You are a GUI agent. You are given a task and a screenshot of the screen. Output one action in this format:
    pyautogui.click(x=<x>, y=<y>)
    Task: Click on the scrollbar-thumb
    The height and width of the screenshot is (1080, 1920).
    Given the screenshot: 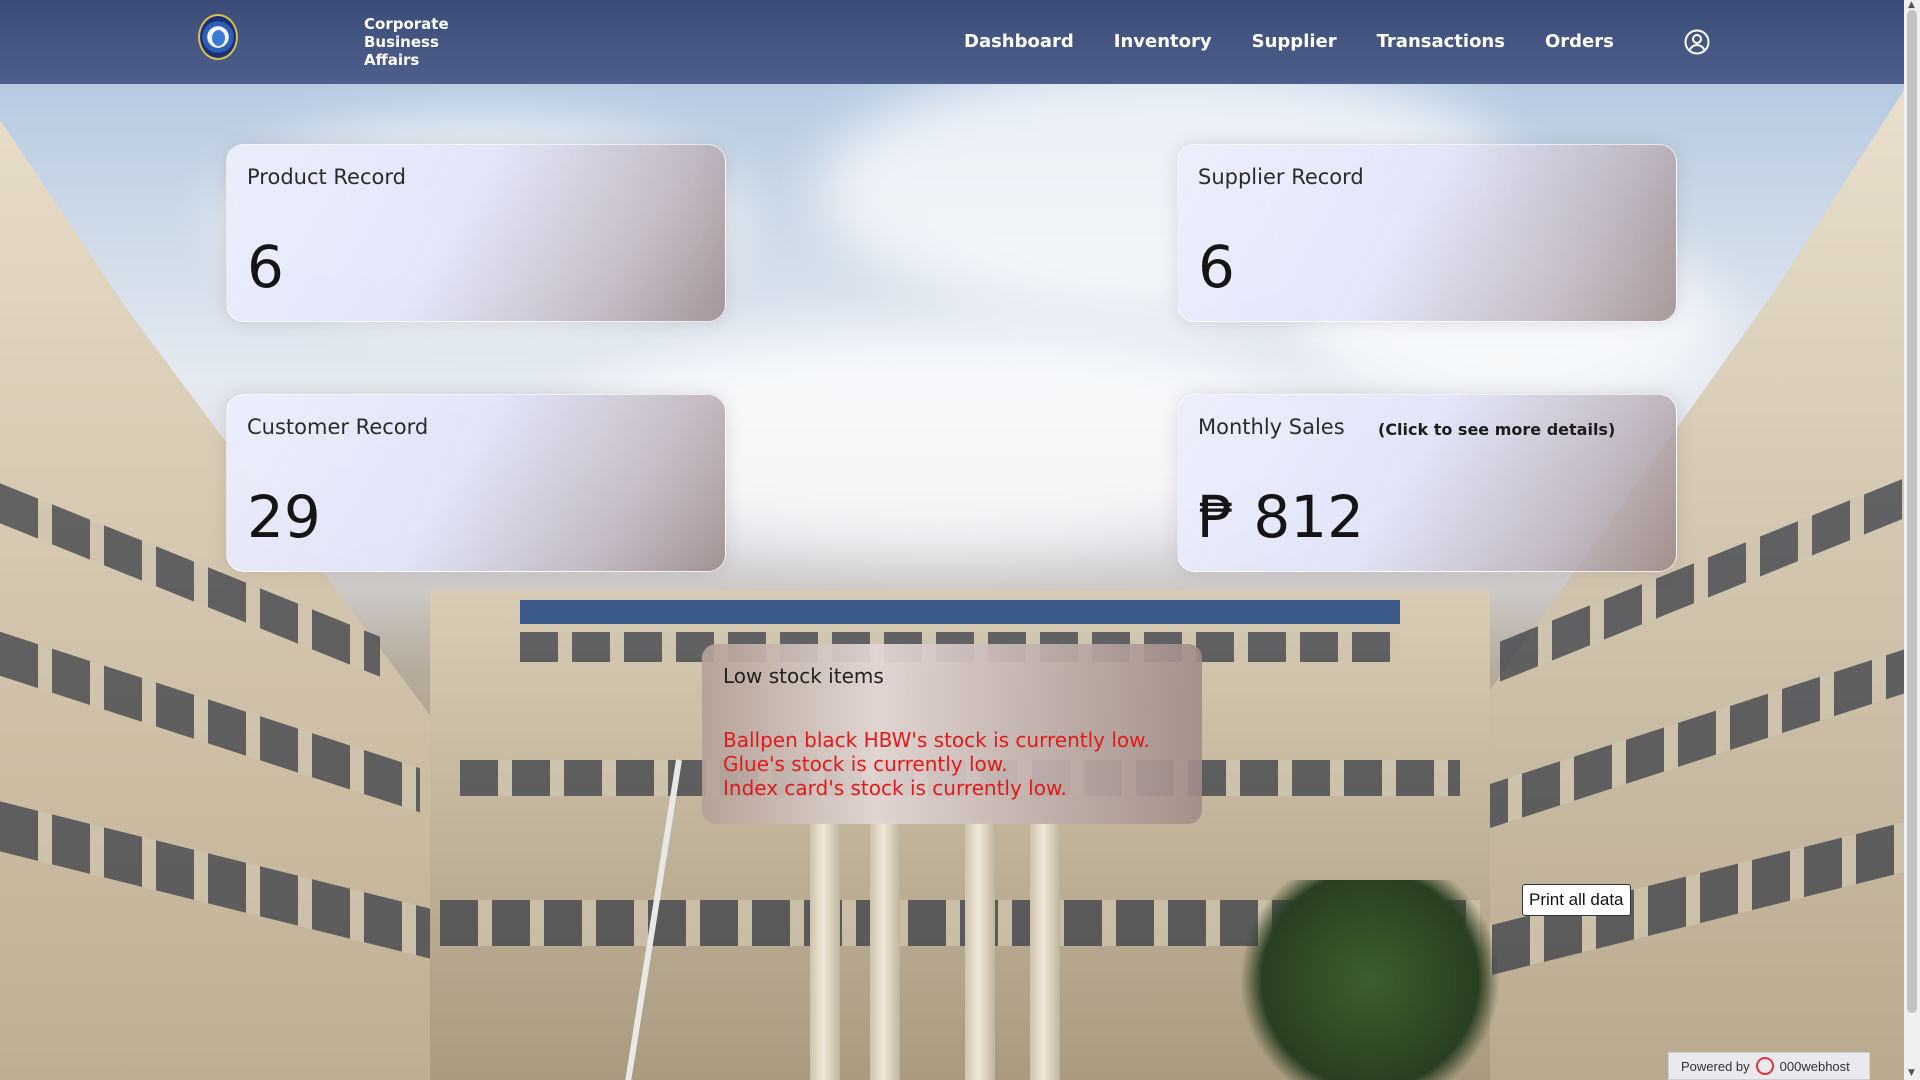 What is the action you would take?
    pyautogui.click(x=1912, y=511)
    